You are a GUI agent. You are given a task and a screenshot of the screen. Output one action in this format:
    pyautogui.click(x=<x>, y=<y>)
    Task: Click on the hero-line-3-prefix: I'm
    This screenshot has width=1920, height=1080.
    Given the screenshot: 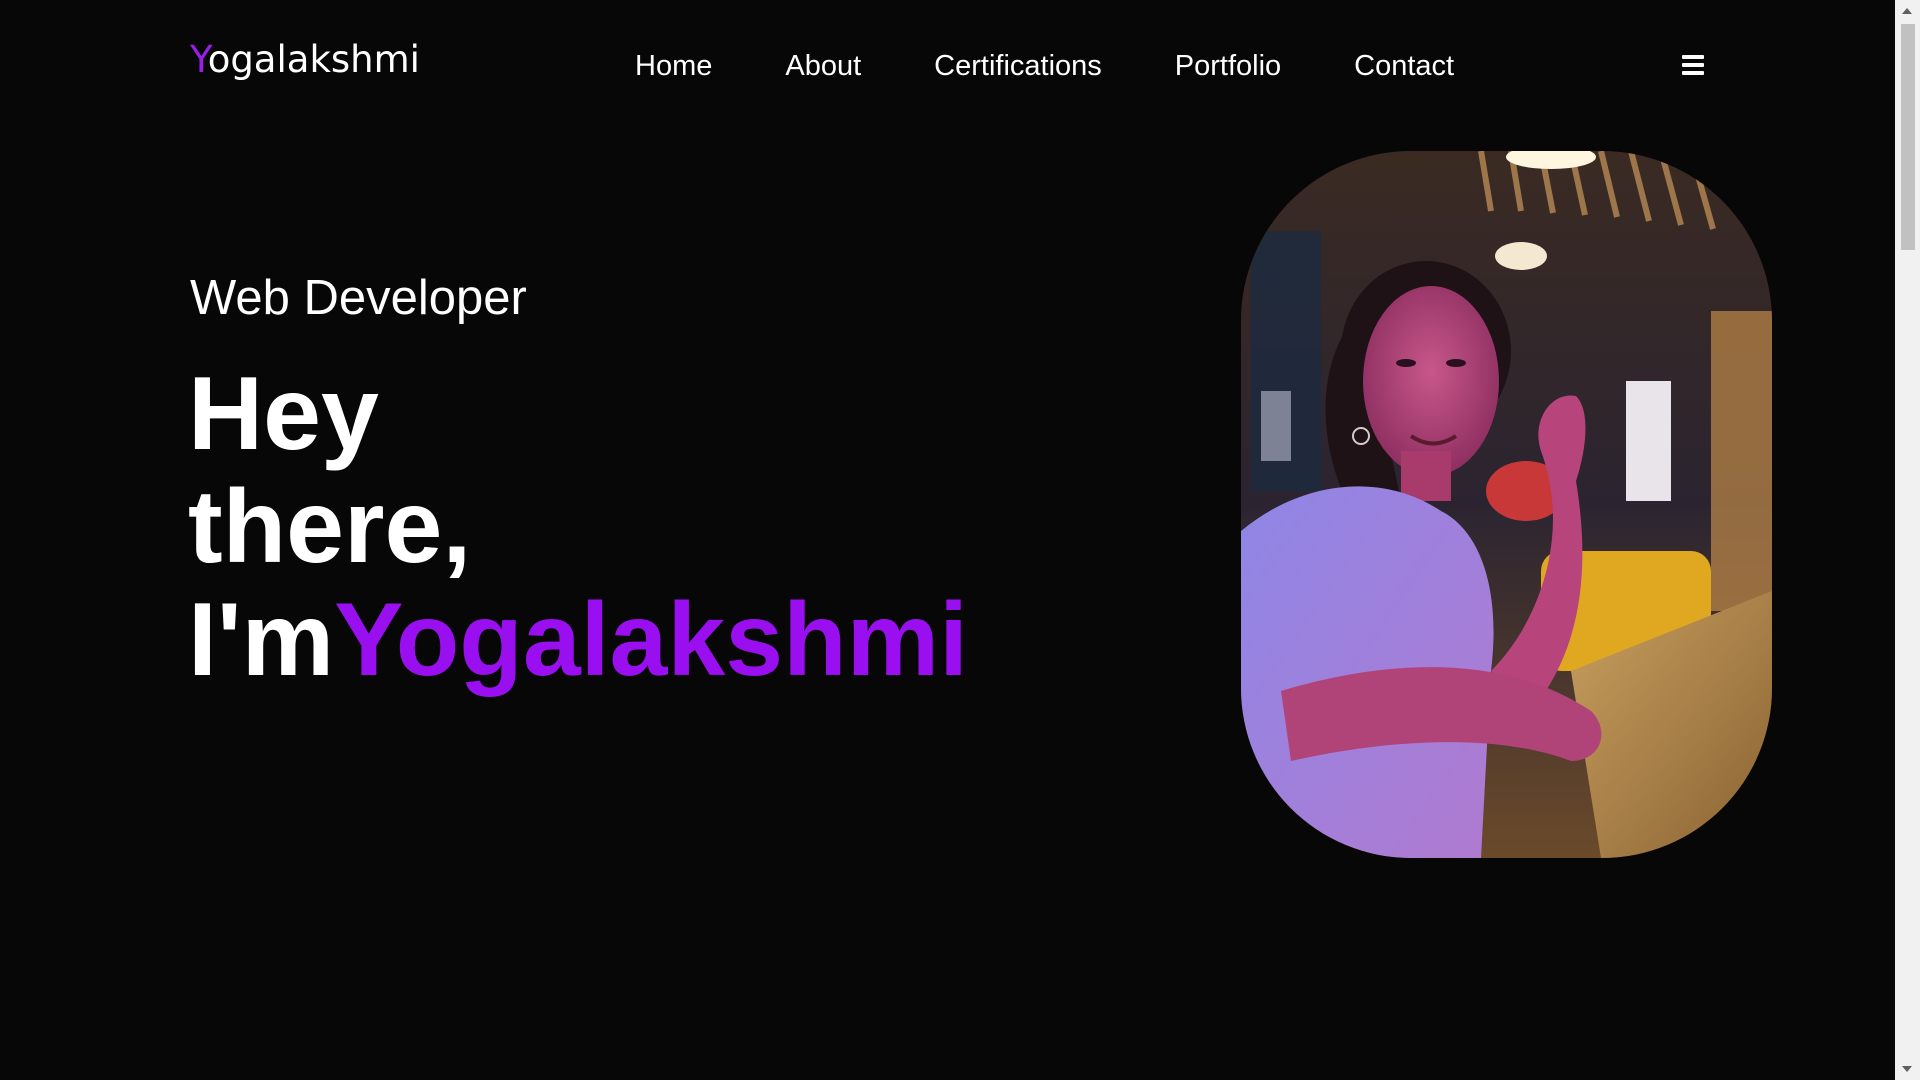 What is the action you would take?
    pyautogui.click(x=261, y=640)
    